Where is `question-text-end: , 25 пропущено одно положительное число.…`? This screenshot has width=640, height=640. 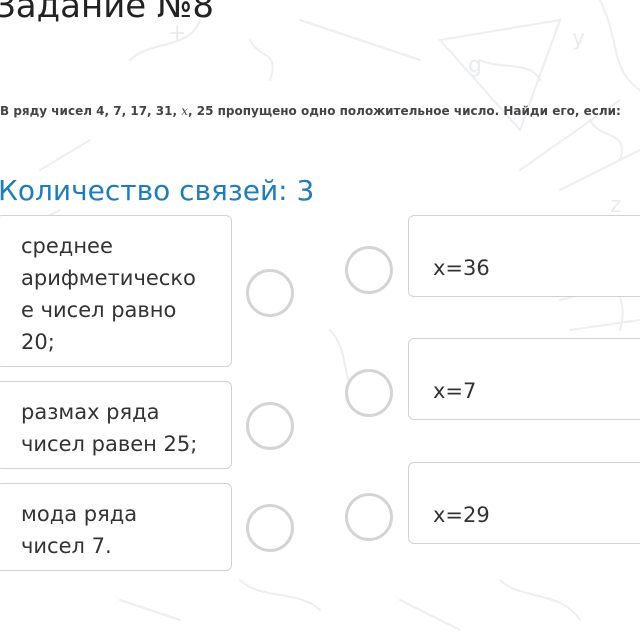 question-text-end: , 25 пропущено одно положительное число.… is located at coordinates (404, 111).